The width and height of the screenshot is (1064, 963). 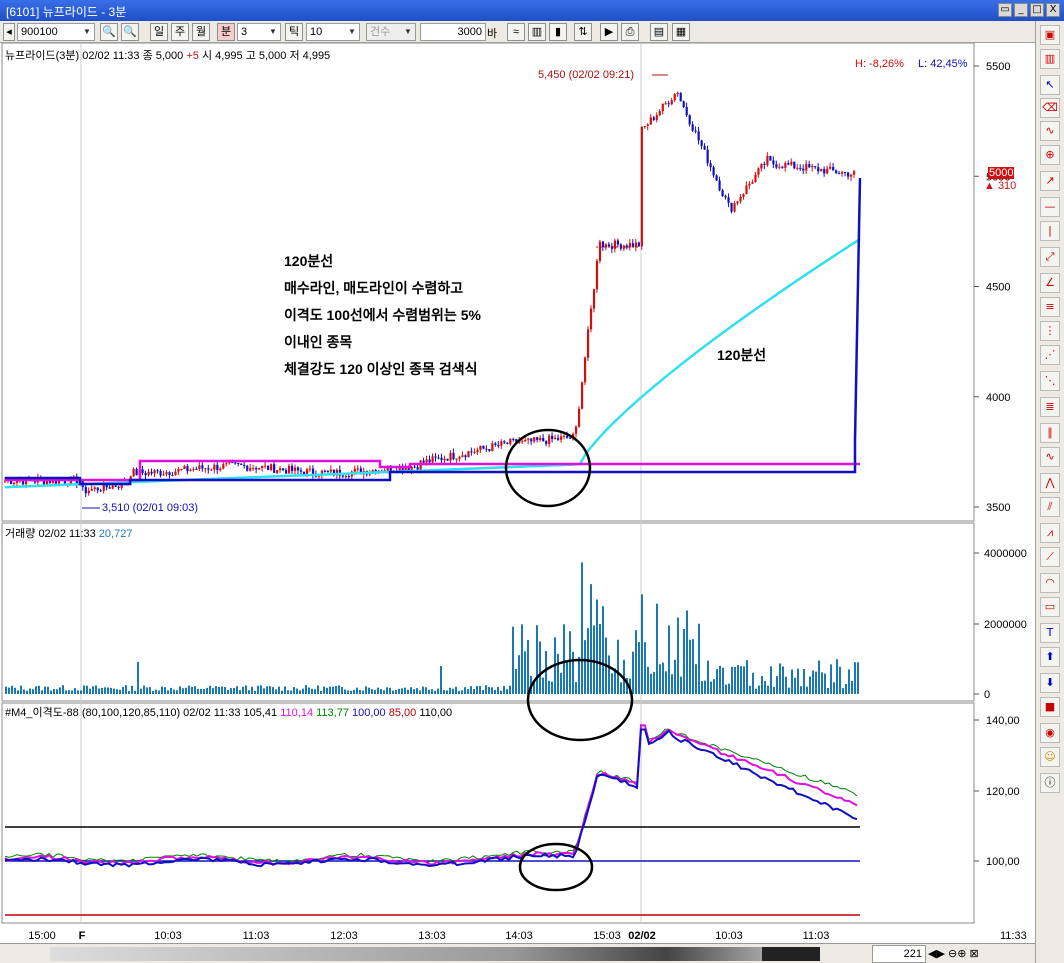 What do you see at coordinates (1050, 59) in the screenshot?
I see `layout-icon: ▥` at bounding box center [1050, 59].